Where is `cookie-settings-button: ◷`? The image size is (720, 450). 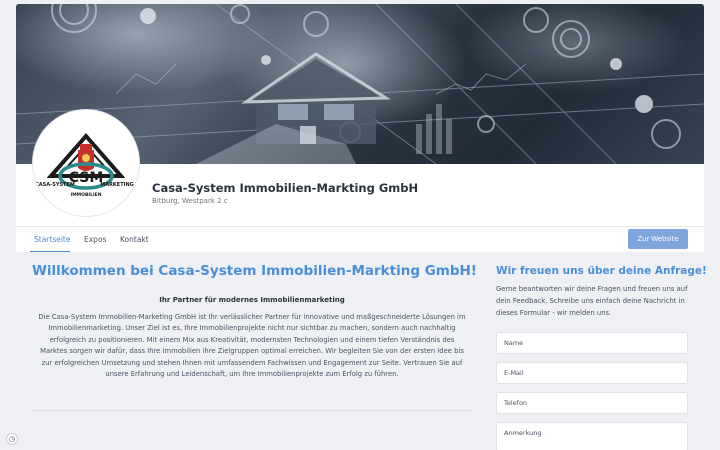
cookie-settings-button: ◷ is located at coordinates (12, 439).